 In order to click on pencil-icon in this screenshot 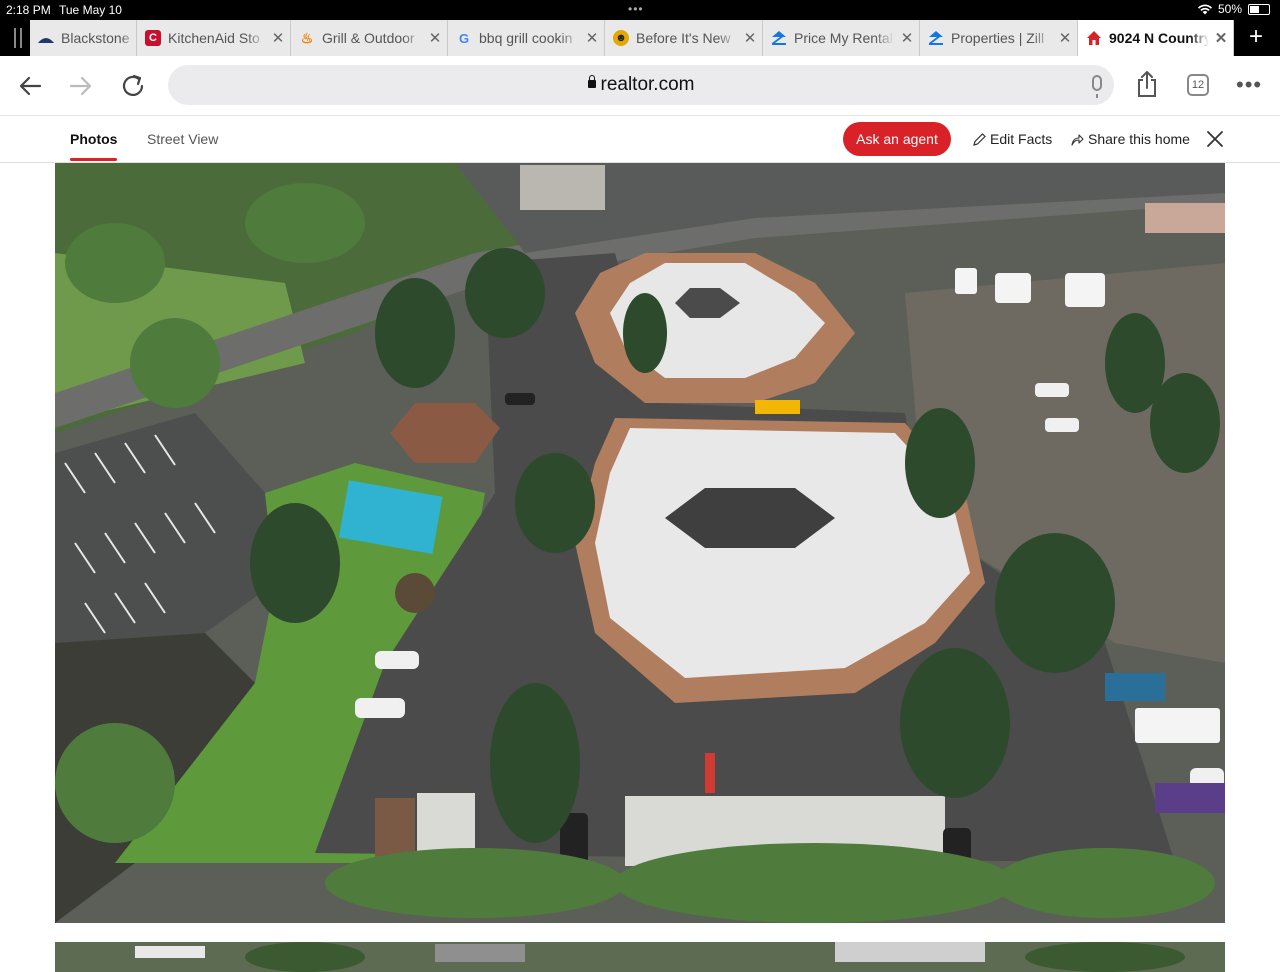, I will do `click(979, 139)`.